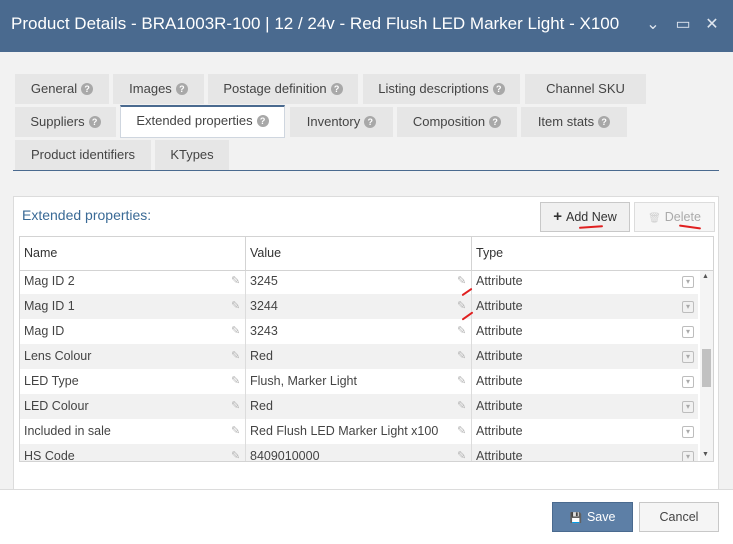 This screenshot has height=544, width=733. I want to click on cell-name: Mag ID 1, so click(133, 306).